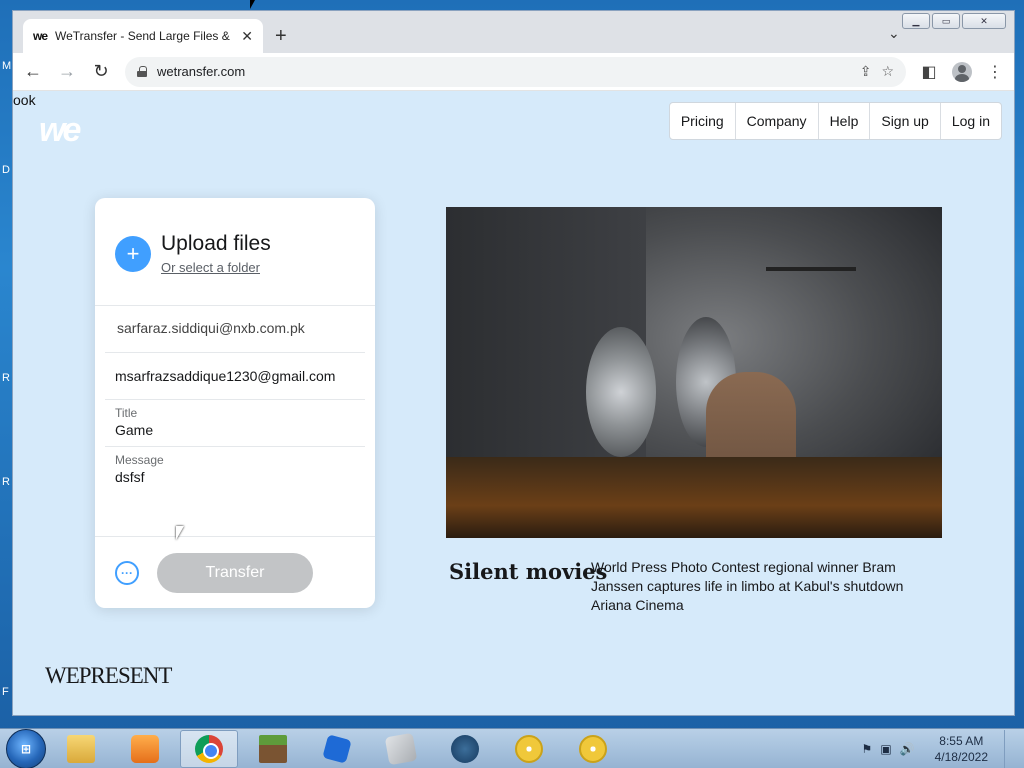 The image size is (1024, 768). I want to click on start-button: ⊞, so click(26, 748).